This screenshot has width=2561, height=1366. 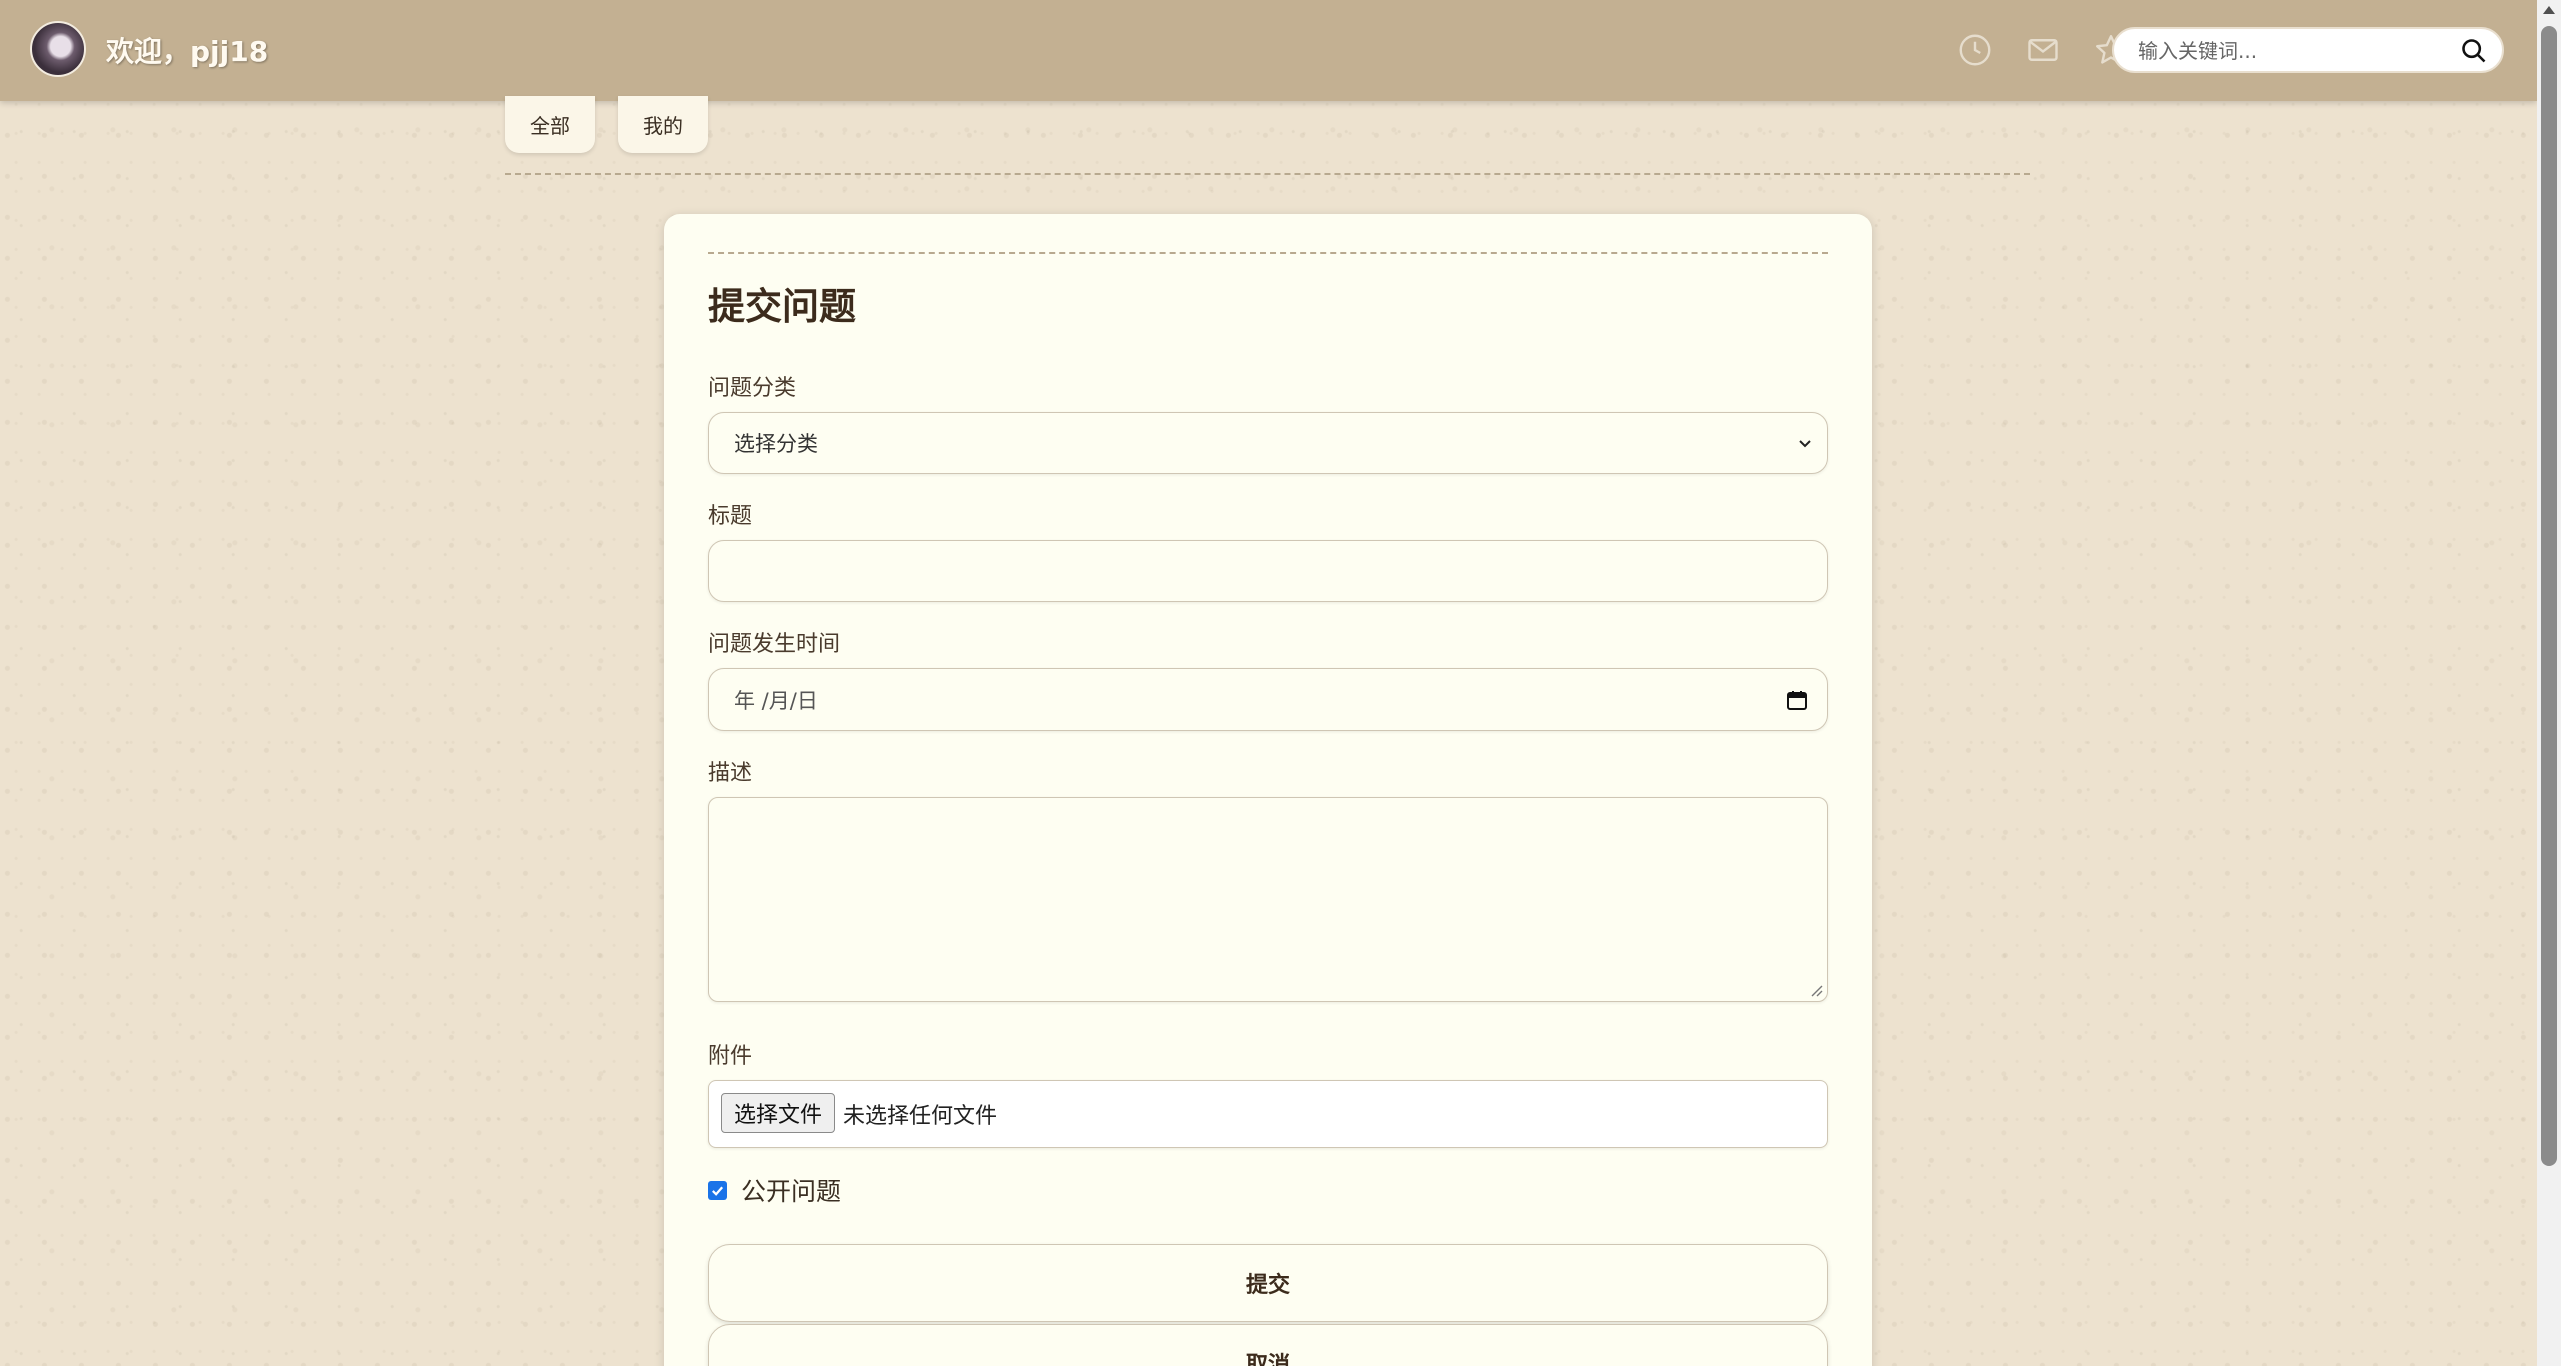 I want to click on scrollbar-thumb, so click(x=2549, y=596).